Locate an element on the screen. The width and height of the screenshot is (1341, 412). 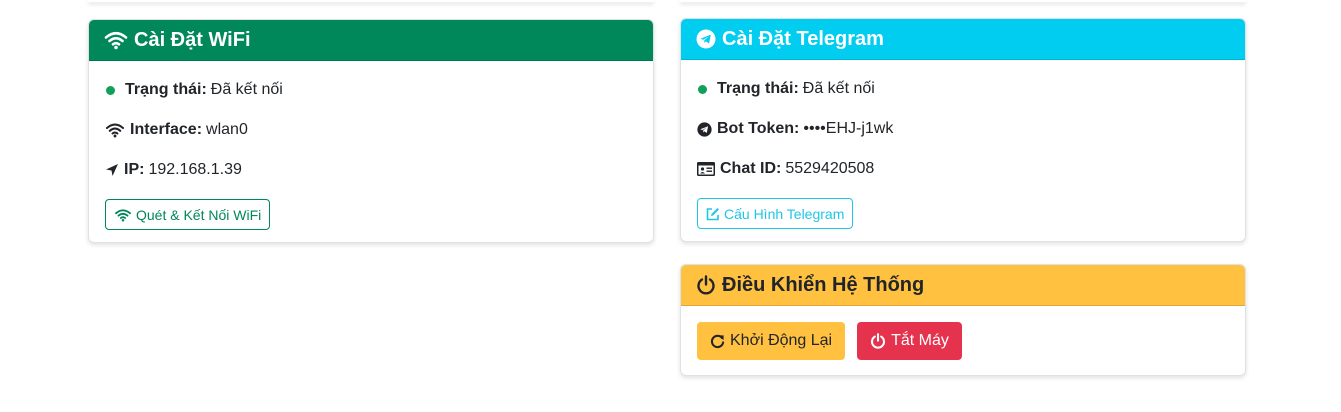
restart-button-label: Khởi Động Lại is located at coordinates (781, 340).